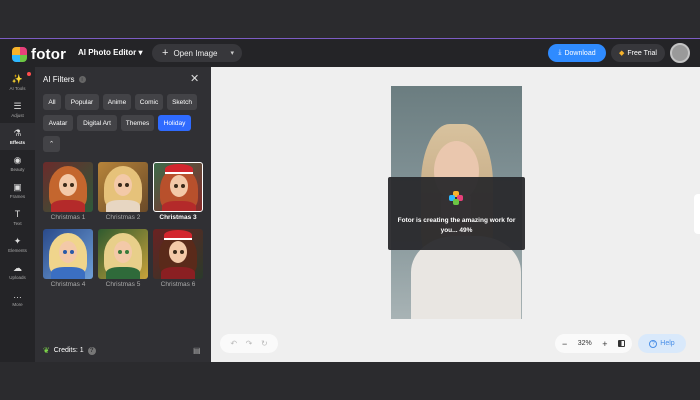 The image size is (700, 400). What do you see at coordinates (697, 214) in the screenshot?
I see `side-panel-handle` at bounding box center [697, 214].